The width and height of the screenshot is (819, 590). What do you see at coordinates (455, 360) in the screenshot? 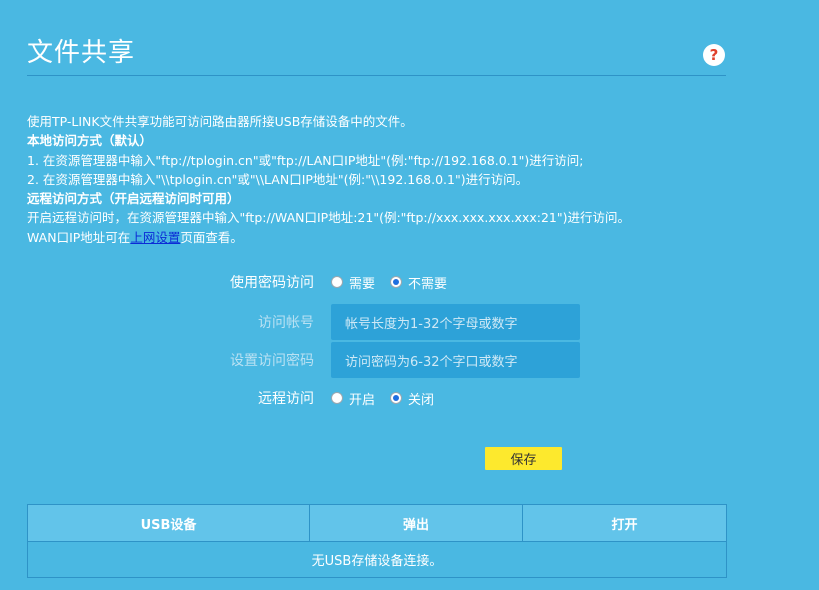
I see `password-input: 访问密码为6-32个字口或数字` at bounding box center [455, 360].